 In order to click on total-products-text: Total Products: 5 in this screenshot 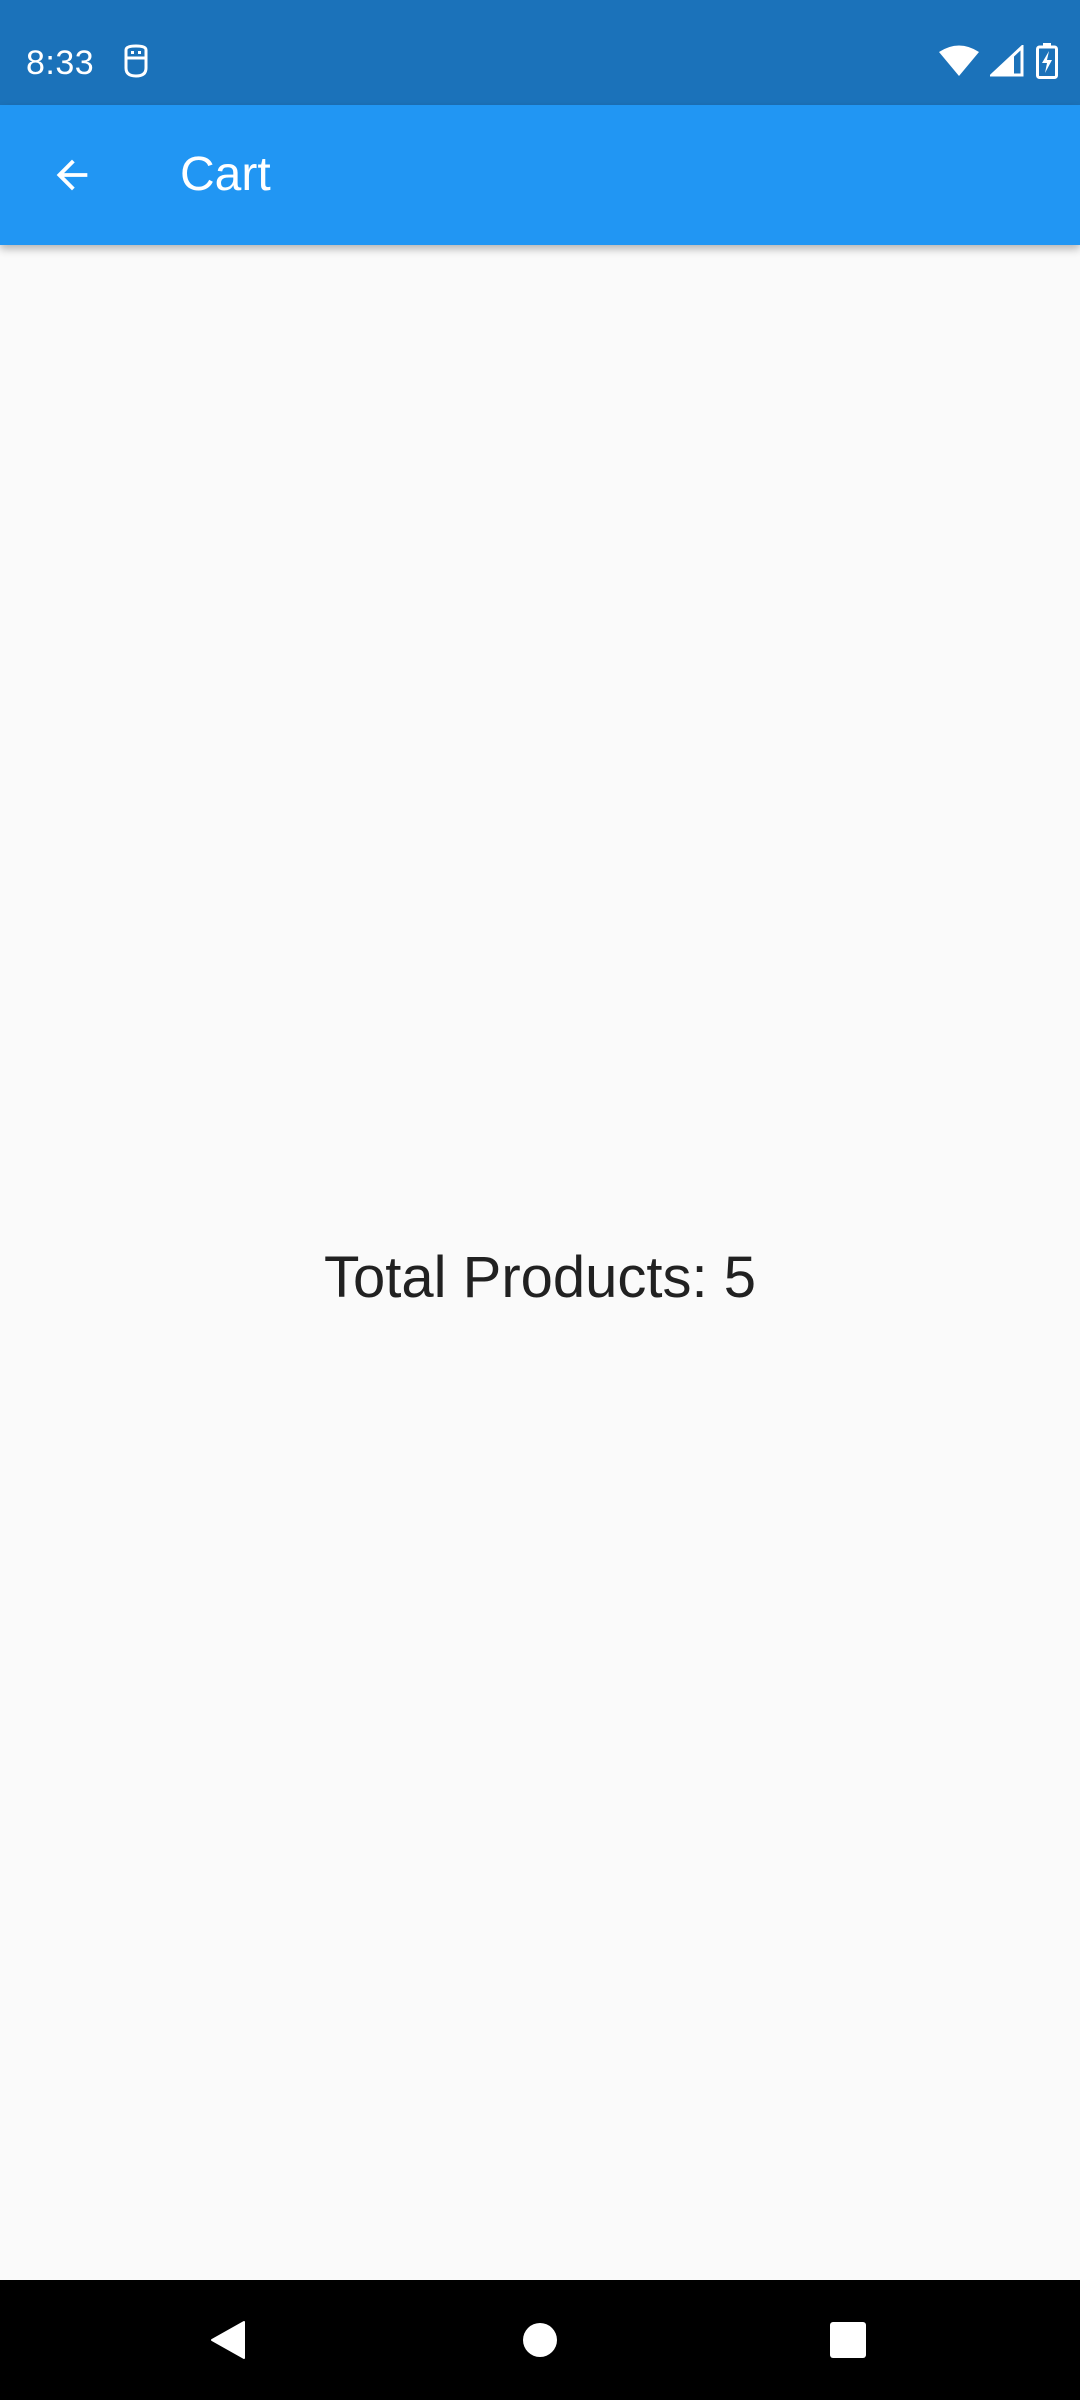, I will do `click(540, 1277)`.